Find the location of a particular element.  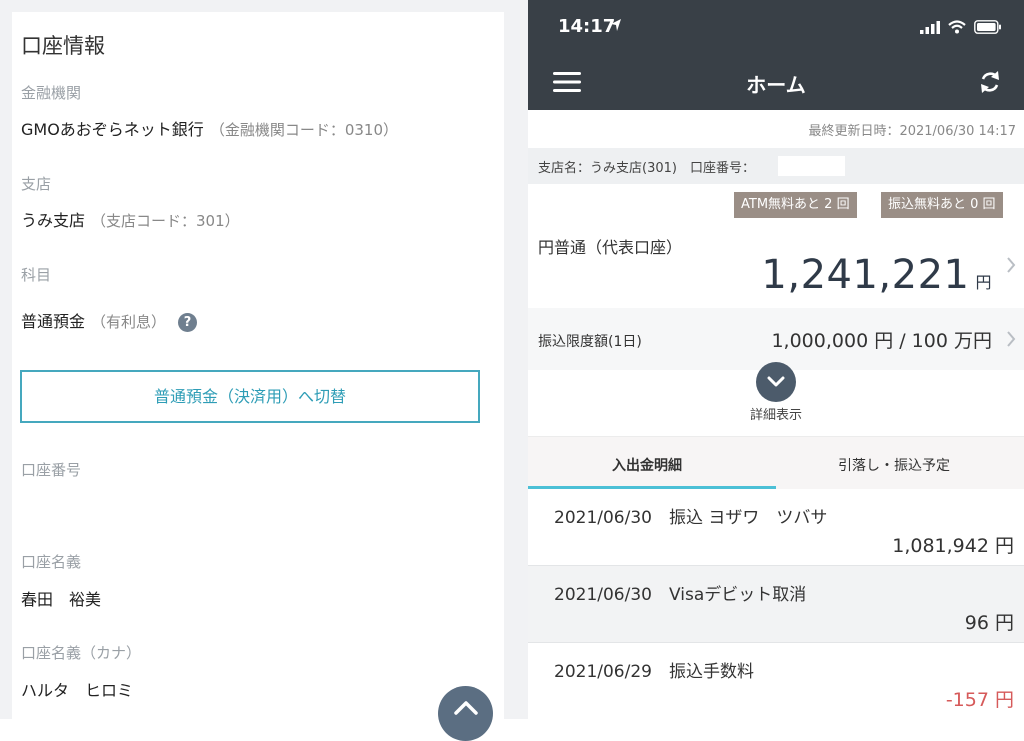

scroll-top-button is located at coordinates (465, 713).